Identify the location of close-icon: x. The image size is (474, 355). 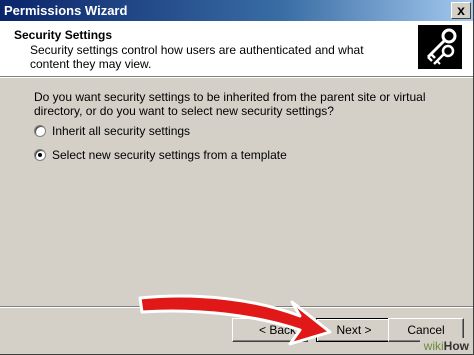
(461, 10).